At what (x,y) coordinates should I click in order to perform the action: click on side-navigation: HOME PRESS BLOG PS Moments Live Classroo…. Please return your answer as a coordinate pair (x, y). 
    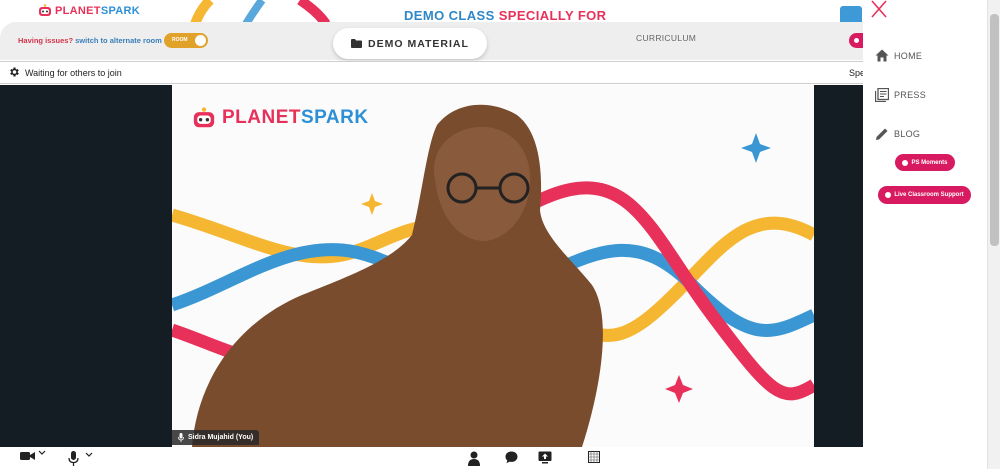
    Looking at the image, I should click on (925, 234).